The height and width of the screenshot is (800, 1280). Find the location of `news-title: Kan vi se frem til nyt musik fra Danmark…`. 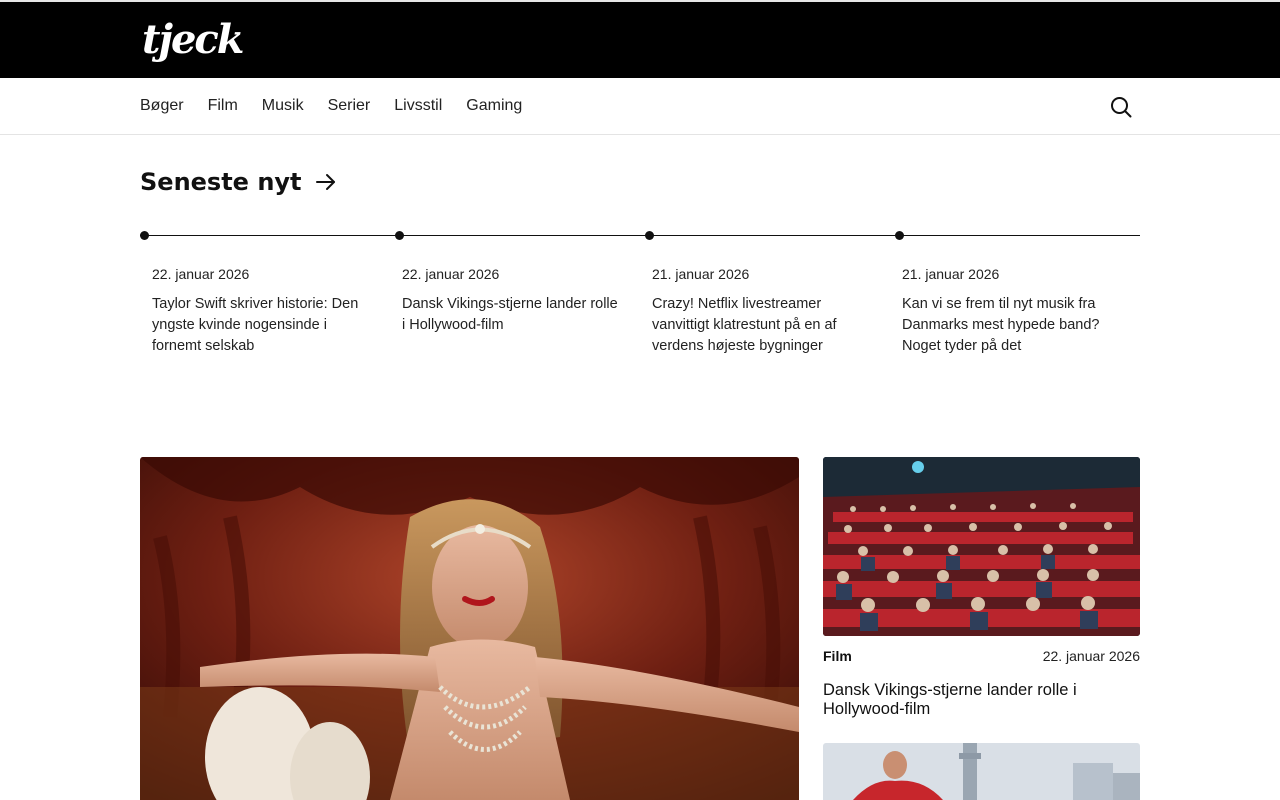

news-title: Kan vi se frem til nyt musik fra Danmark… is located at coordinates (1012, 325).